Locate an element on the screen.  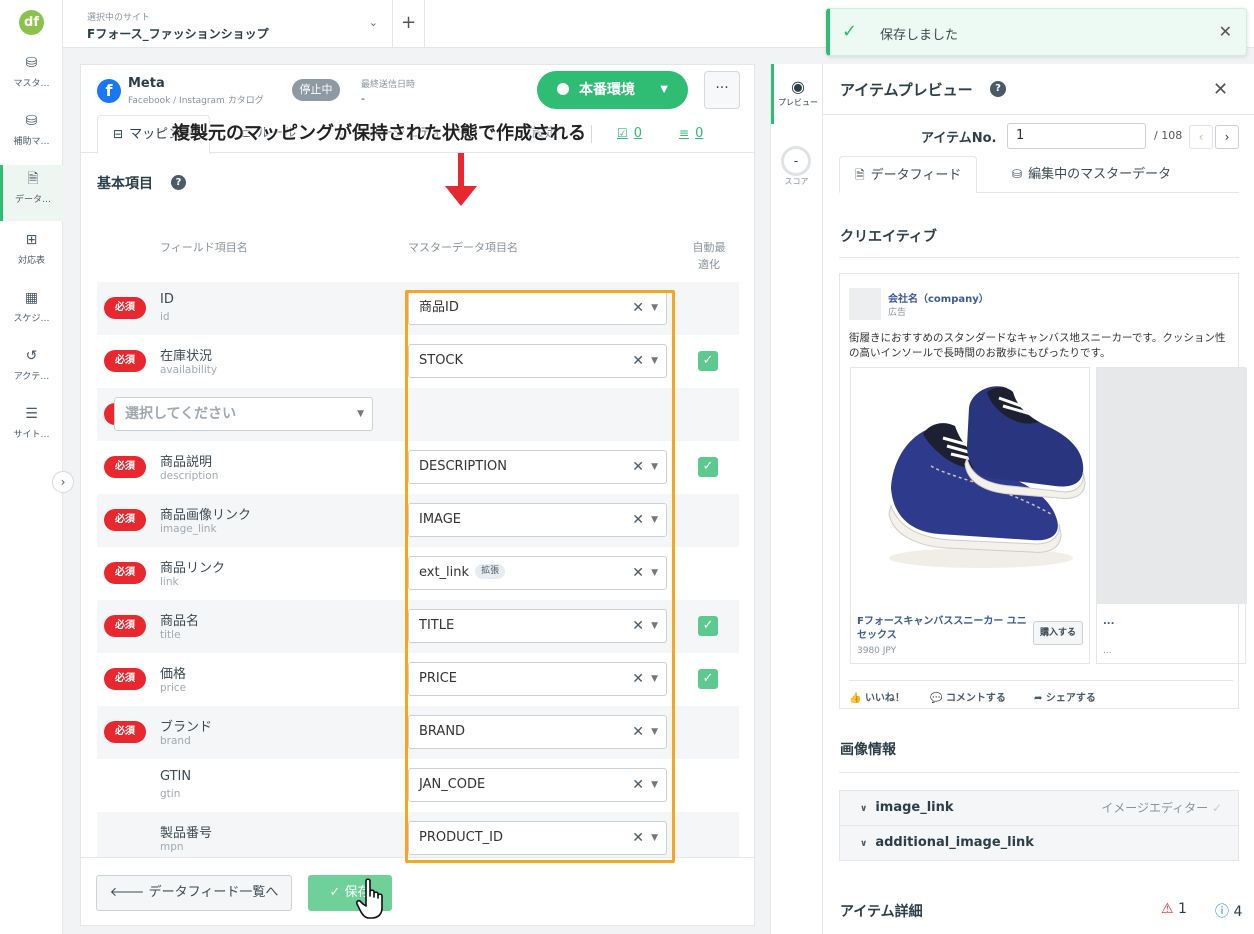
share-action: ➦ シェアする is located at coordinates (1065, 696).